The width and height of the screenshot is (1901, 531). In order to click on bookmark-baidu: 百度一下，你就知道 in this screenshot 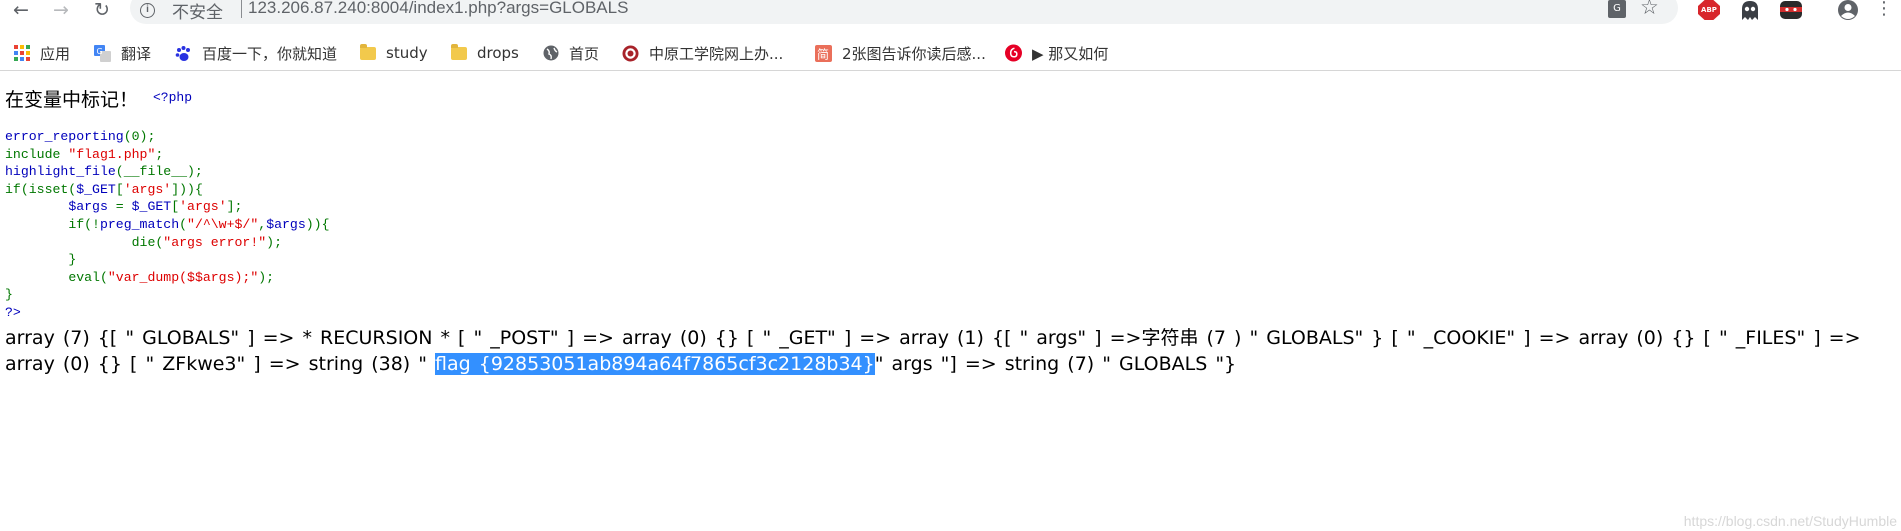, I will do `click(256, 53)`.